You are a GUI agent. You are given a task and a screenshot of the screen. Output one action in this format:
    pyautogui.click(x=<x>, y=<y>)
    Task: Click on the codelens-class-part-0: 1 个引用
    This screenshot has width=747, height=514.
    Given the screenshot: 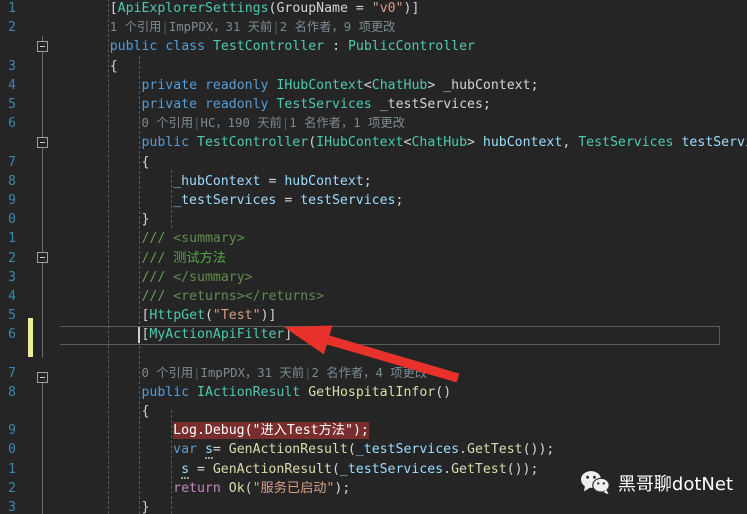 What is the action you would take?
    pyautogui.click(x=136, y=27)
    